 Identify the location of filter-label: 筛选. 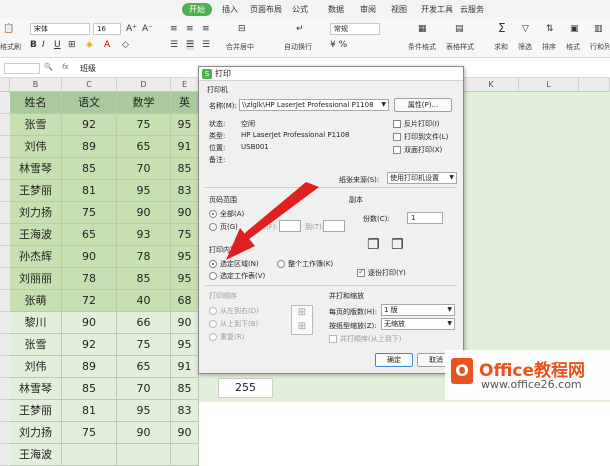
(525, 47).